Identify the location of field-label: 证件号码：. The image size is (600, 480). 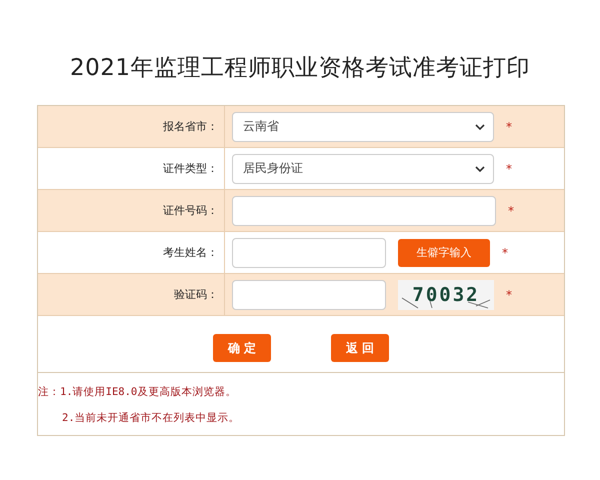
(190, 210).